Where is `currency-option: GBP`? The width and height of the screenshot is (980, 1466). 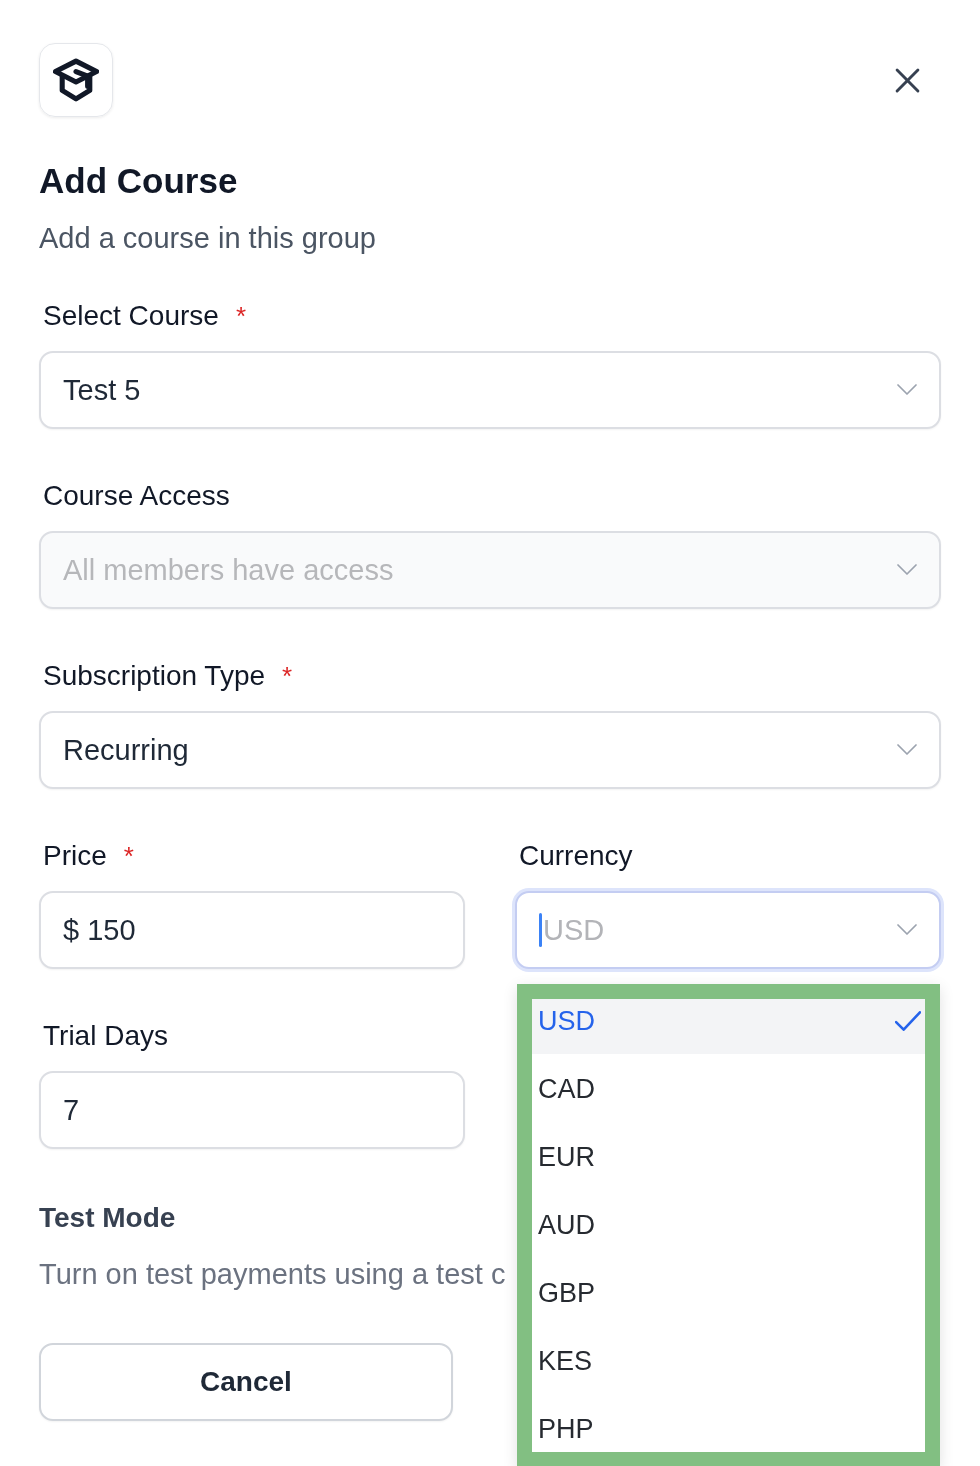 currency-option: GBP is located at coordinates (728, 1298).